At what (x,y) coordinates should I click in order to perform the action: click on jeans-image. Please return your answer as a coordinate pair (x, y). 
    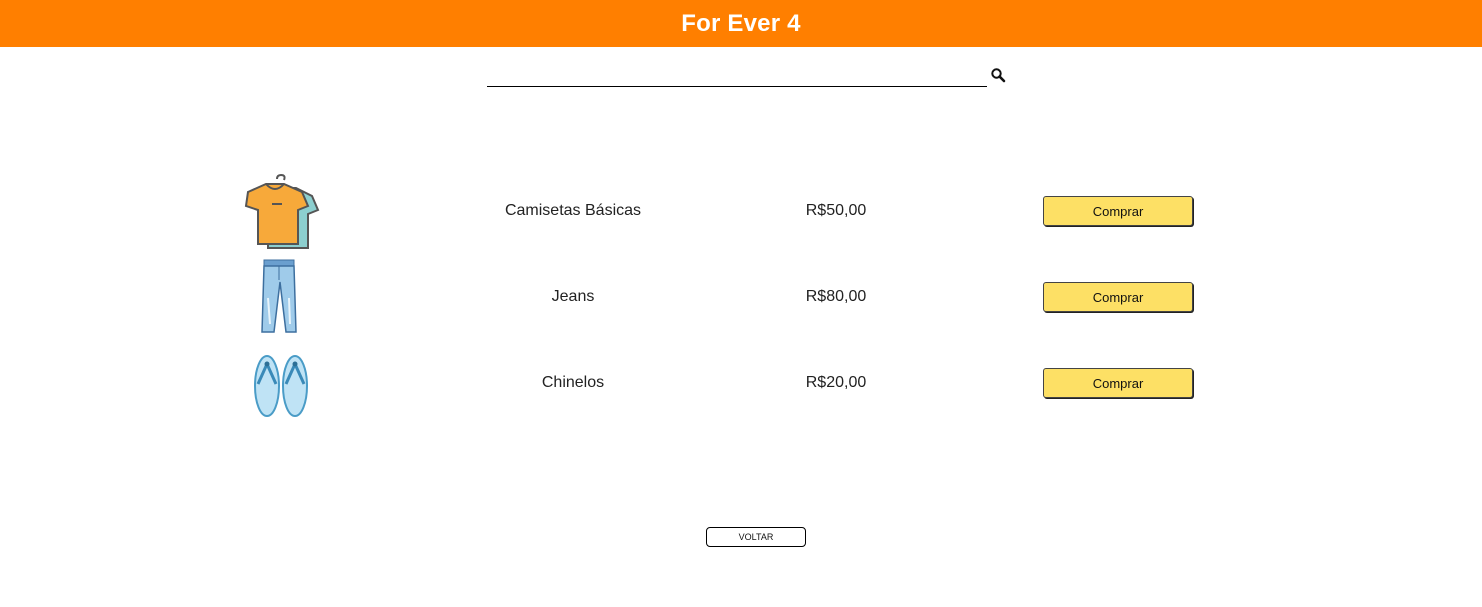
    Looking at the image, I should click on (280, 298).